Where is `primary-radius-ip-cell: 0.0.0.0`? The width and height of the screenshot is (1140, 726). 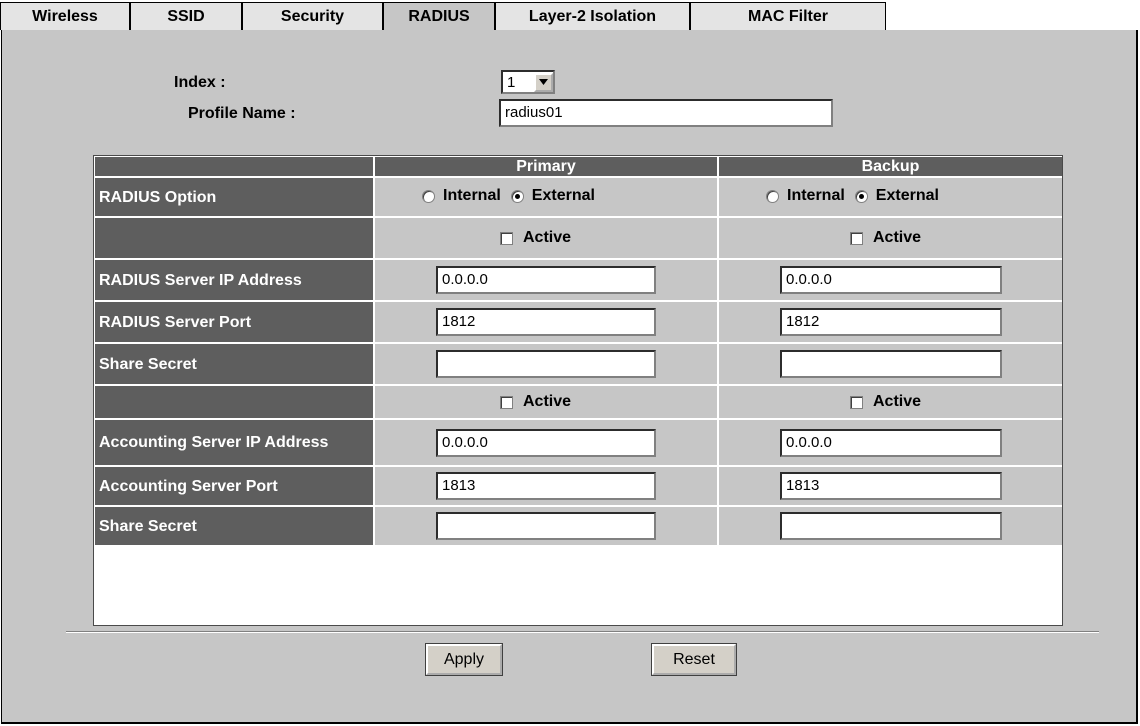
primary-radius-ip-cell: 0.0.0.0 is located at coordinates (546, 280).